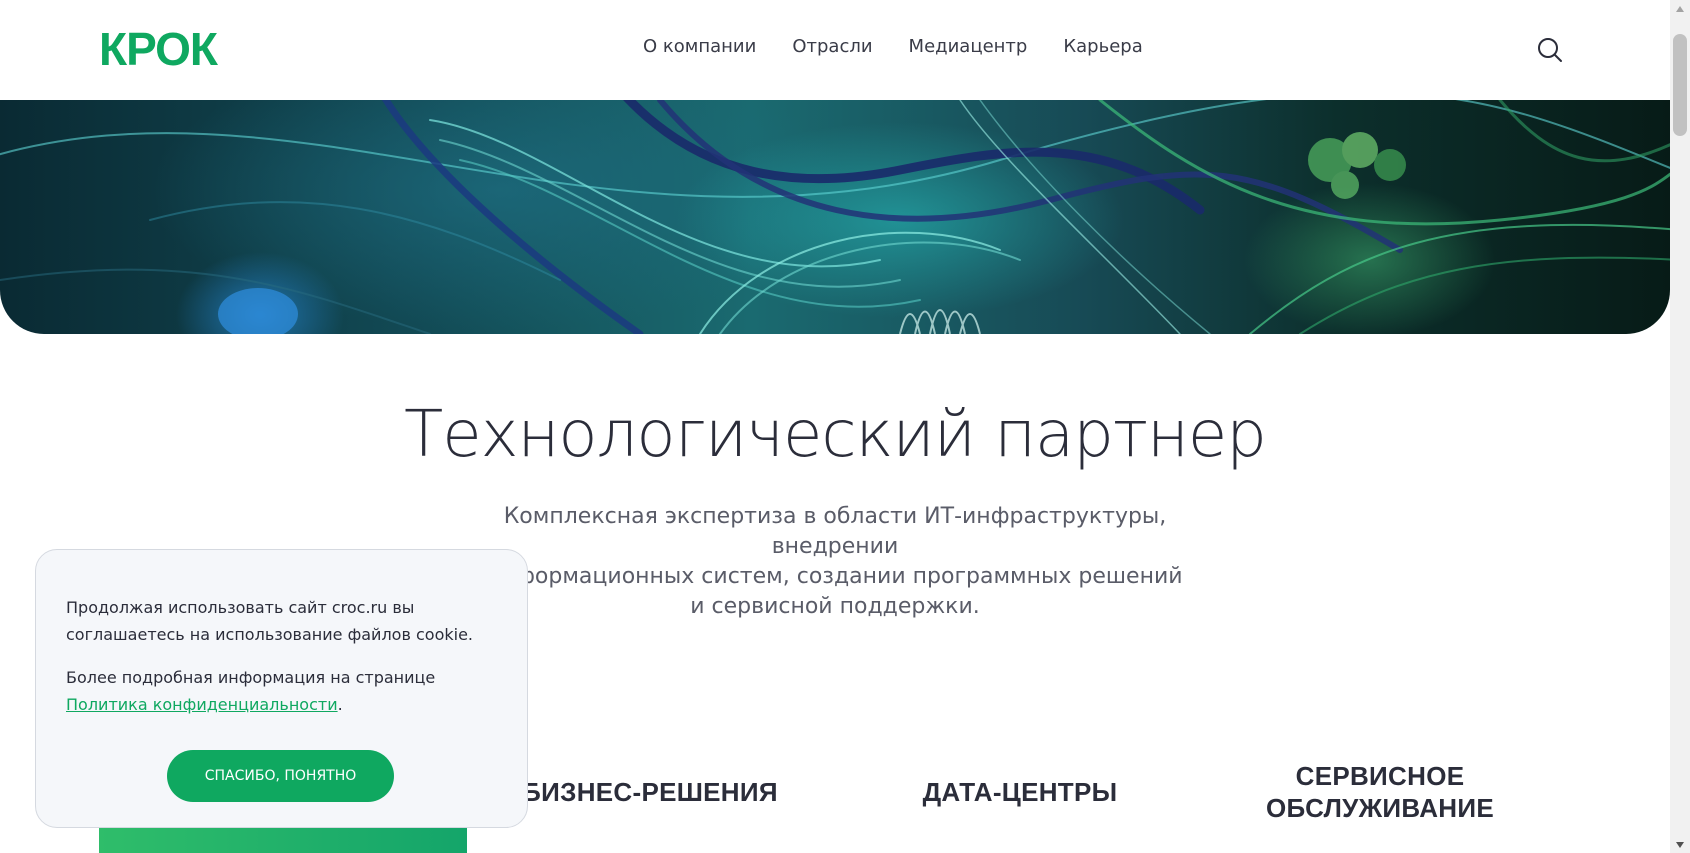 The width and height of the screenshot is (1690, 853). What do you see at coordinates (1550, 50) in the screenshot?
I see `search-icon` at bounding box center [1550, 50].